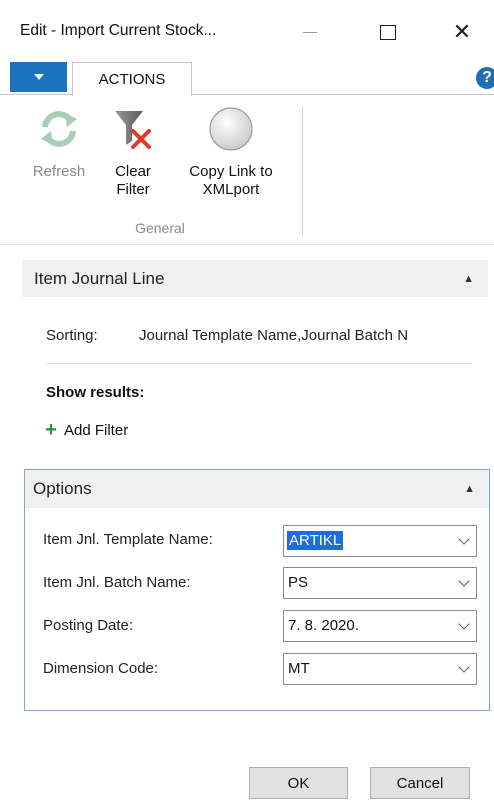  Describe the element at coordinates (323, 625) in the screenshot. I see `posting-date-value: 7. 8. 2020.` at that location.